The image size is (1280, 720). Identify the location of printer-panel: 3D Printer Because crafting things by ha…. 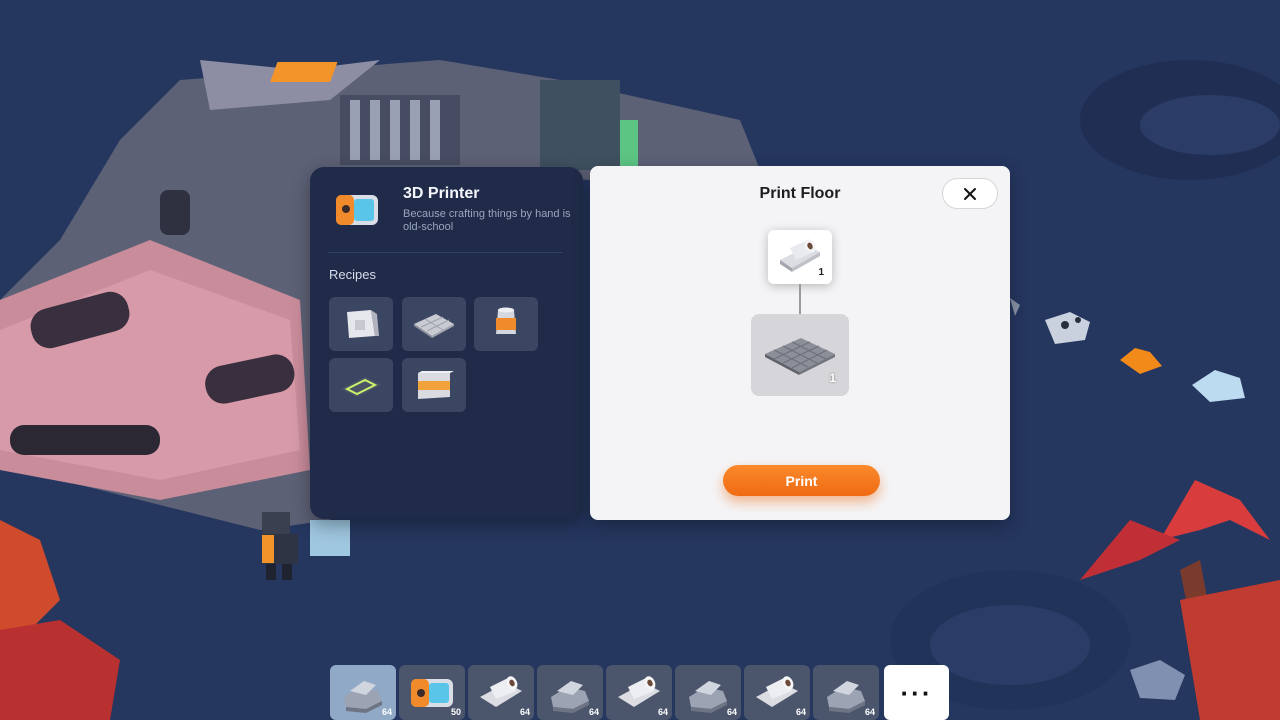
(446, 343).